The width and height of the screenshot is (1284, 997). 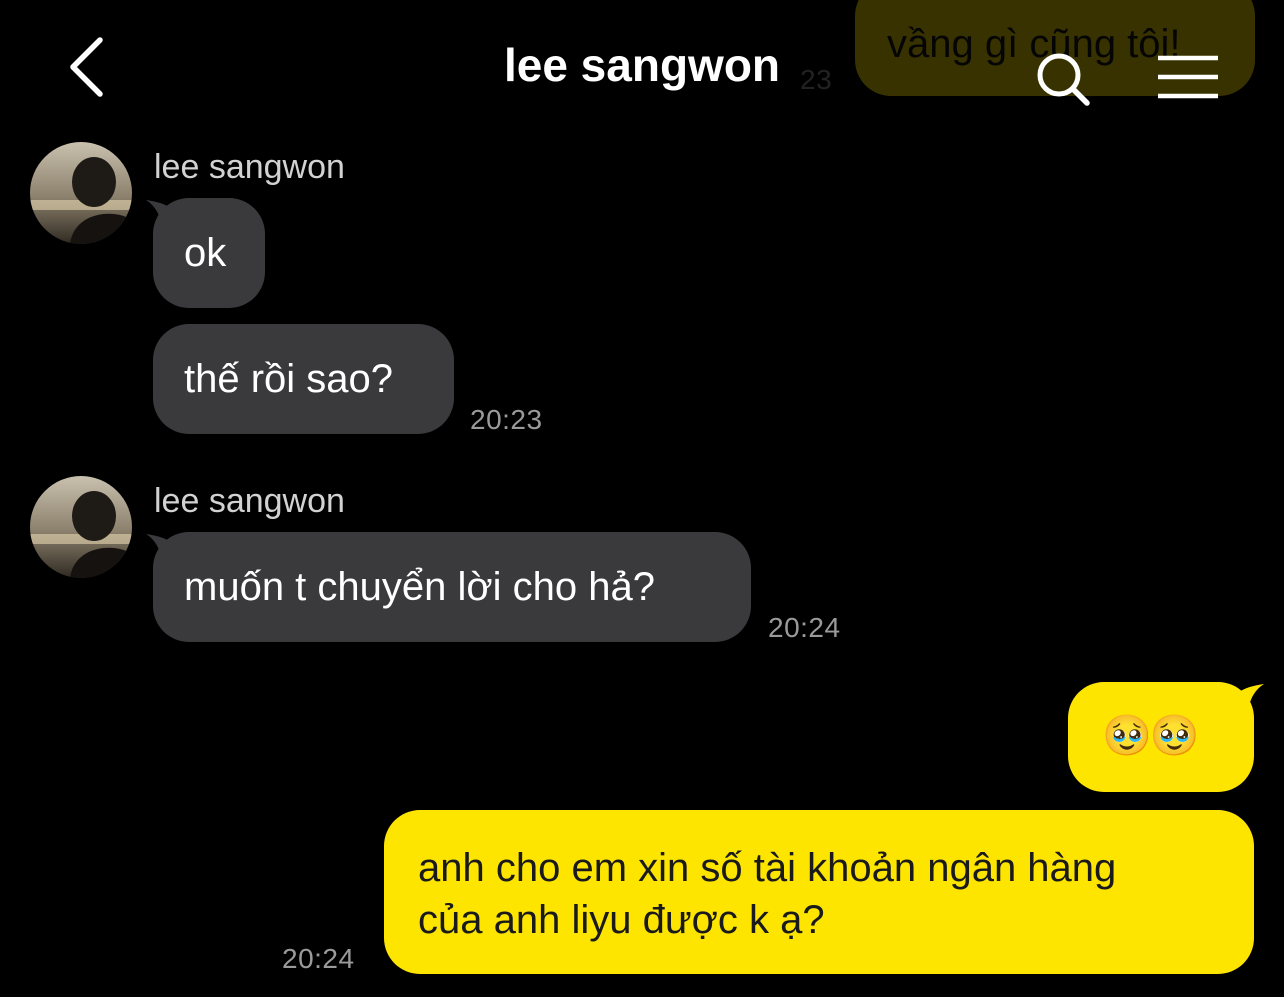 What do you see at coordinates (289, 379) in the screenshot?
I see `message-text: thế rồi sao?` at bounding box center [289, 379].